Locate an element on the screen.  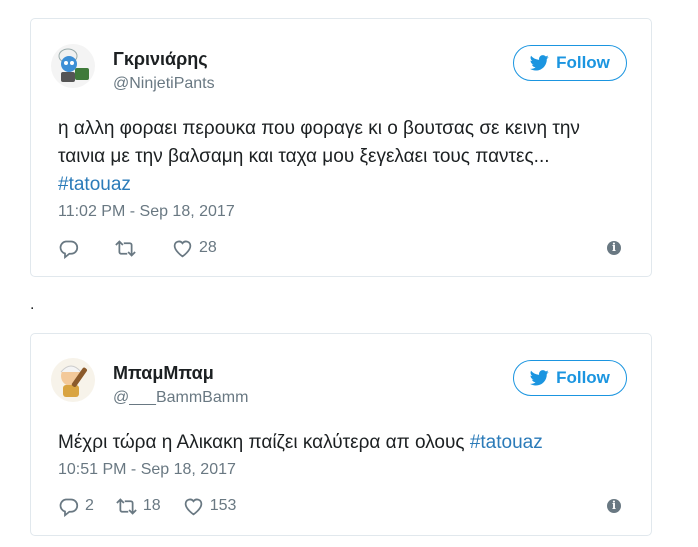
reply-count: 2 is located at coordinates (89, 505).